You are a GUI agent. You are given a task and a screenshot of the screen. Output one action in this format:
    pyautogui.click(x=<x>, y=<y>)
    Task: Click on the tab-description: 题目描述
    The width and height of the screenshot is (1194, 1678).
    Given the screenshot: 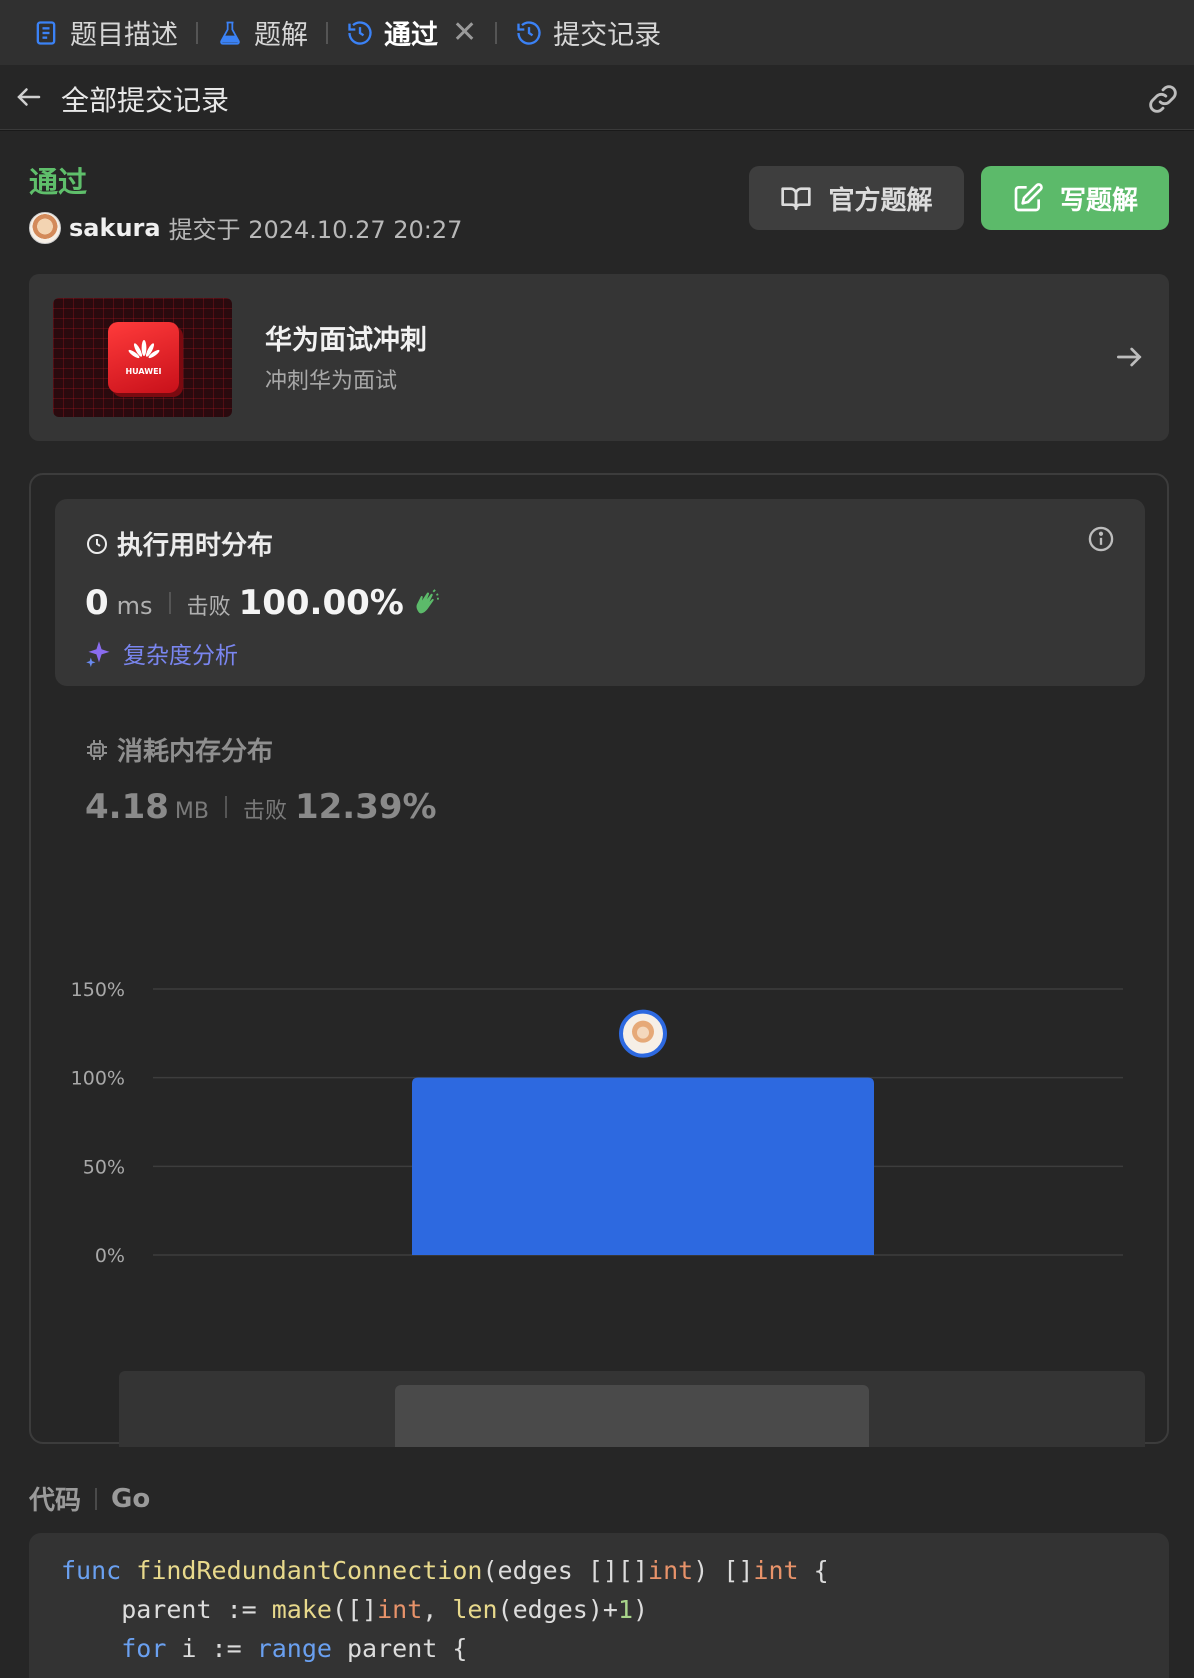 What is the action you would take?
    pyautogui.click(x=105, y=32)
    